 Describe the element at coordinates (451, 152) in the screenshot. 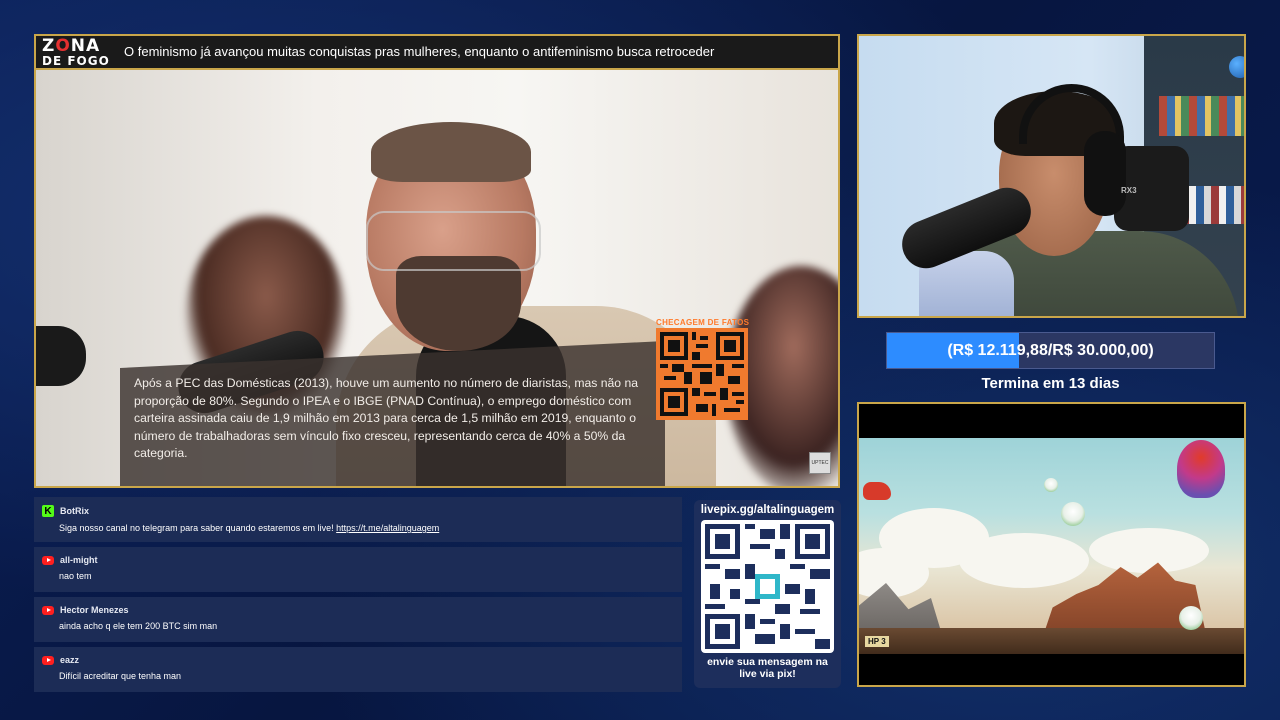

I see `speaker-hair` at that location.